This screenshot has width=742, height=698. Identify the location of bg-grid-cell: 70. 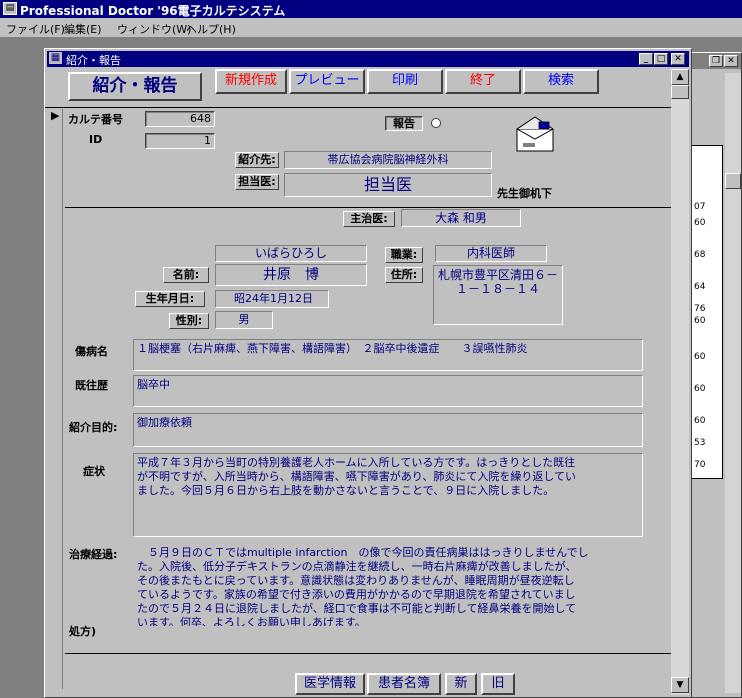
(700, 465).